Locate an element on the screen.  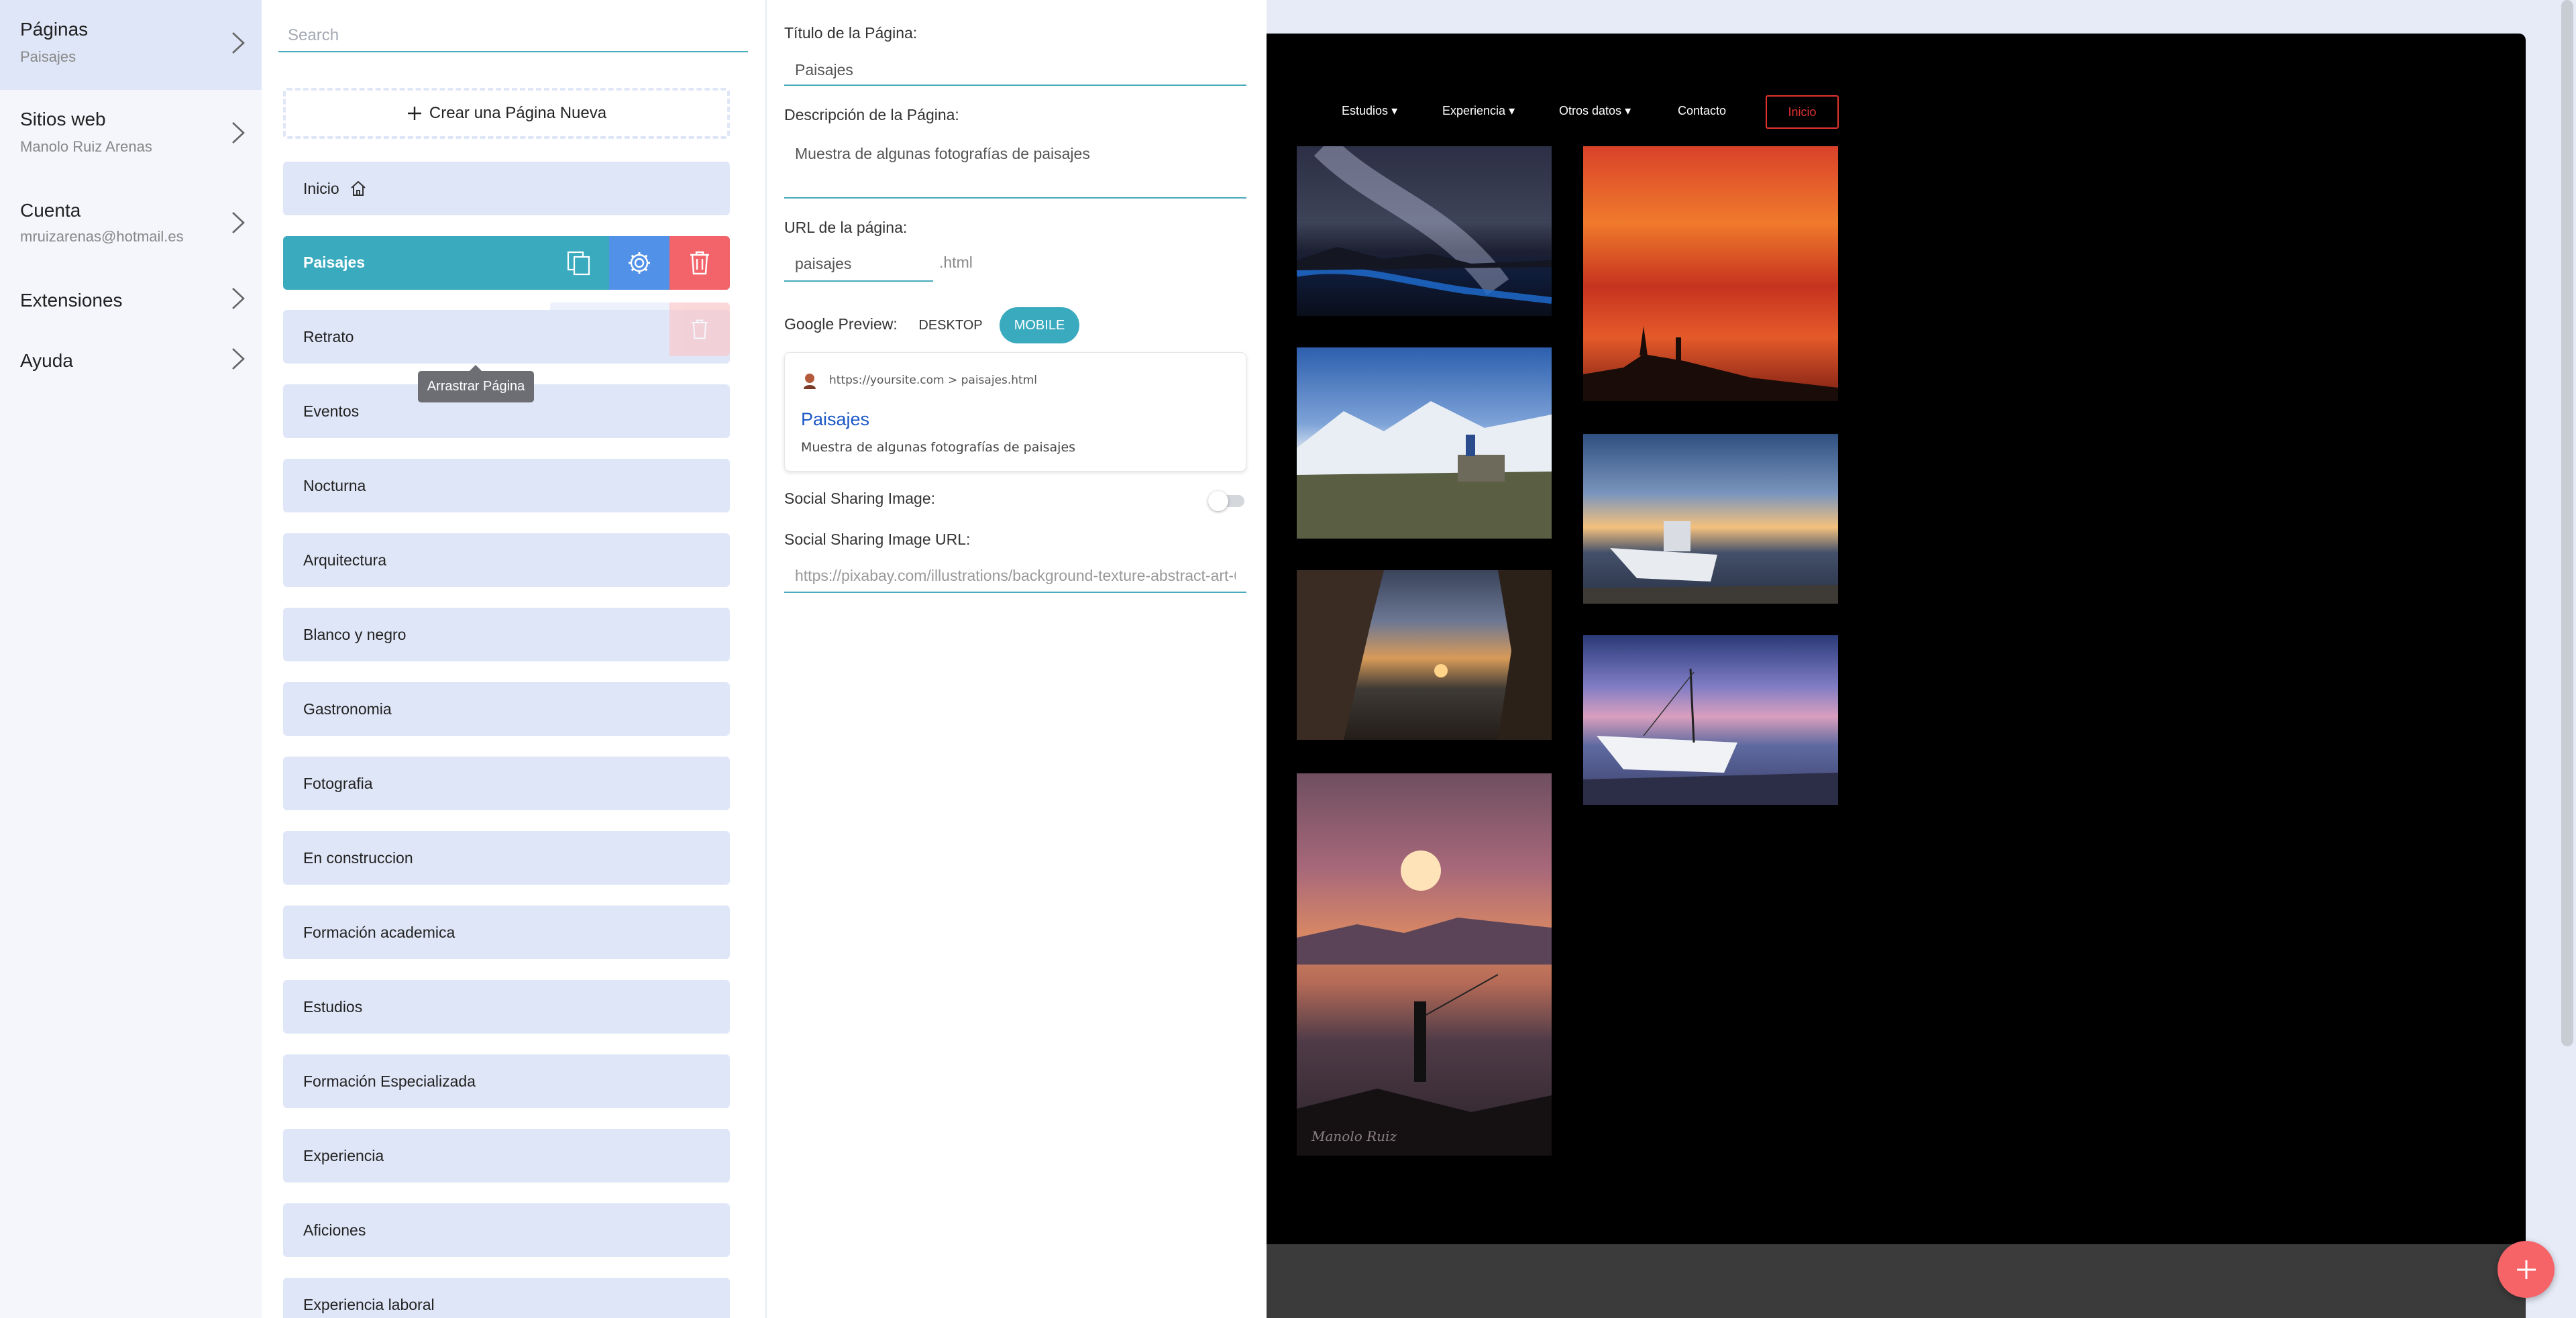
duplicate-page-button is located at coordinates (579, 263).